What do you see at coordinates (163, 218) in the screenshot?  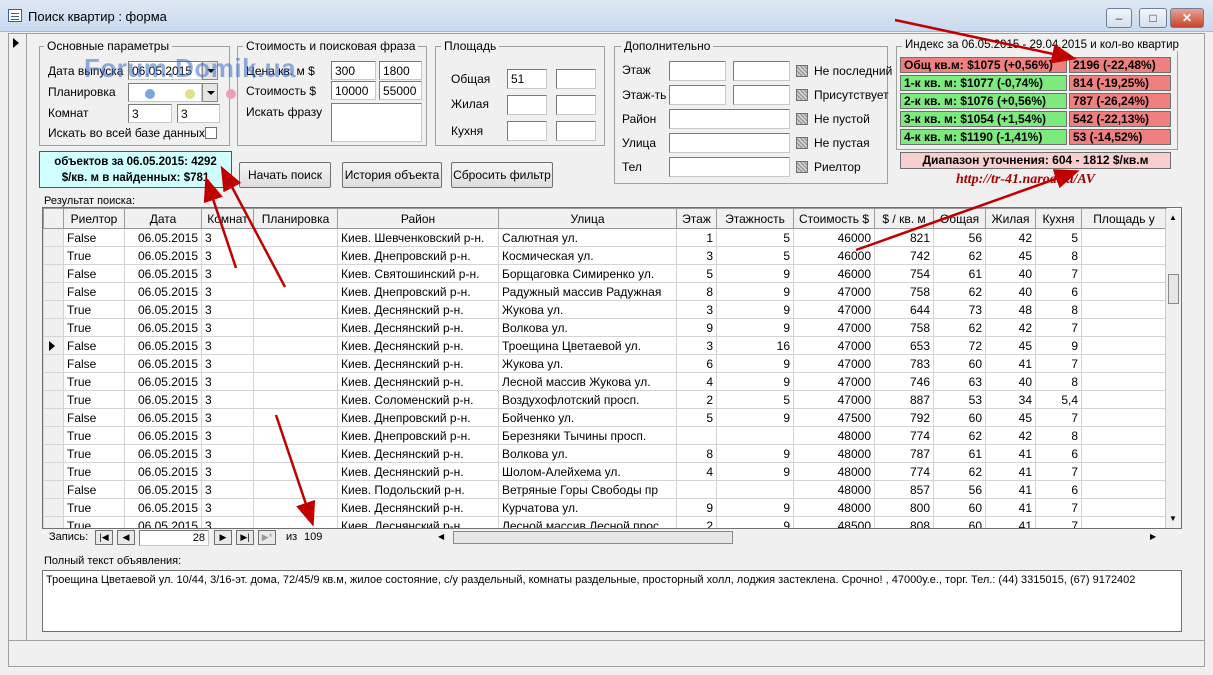 I see `column-header: Дата` at bounding box center [163, 218].